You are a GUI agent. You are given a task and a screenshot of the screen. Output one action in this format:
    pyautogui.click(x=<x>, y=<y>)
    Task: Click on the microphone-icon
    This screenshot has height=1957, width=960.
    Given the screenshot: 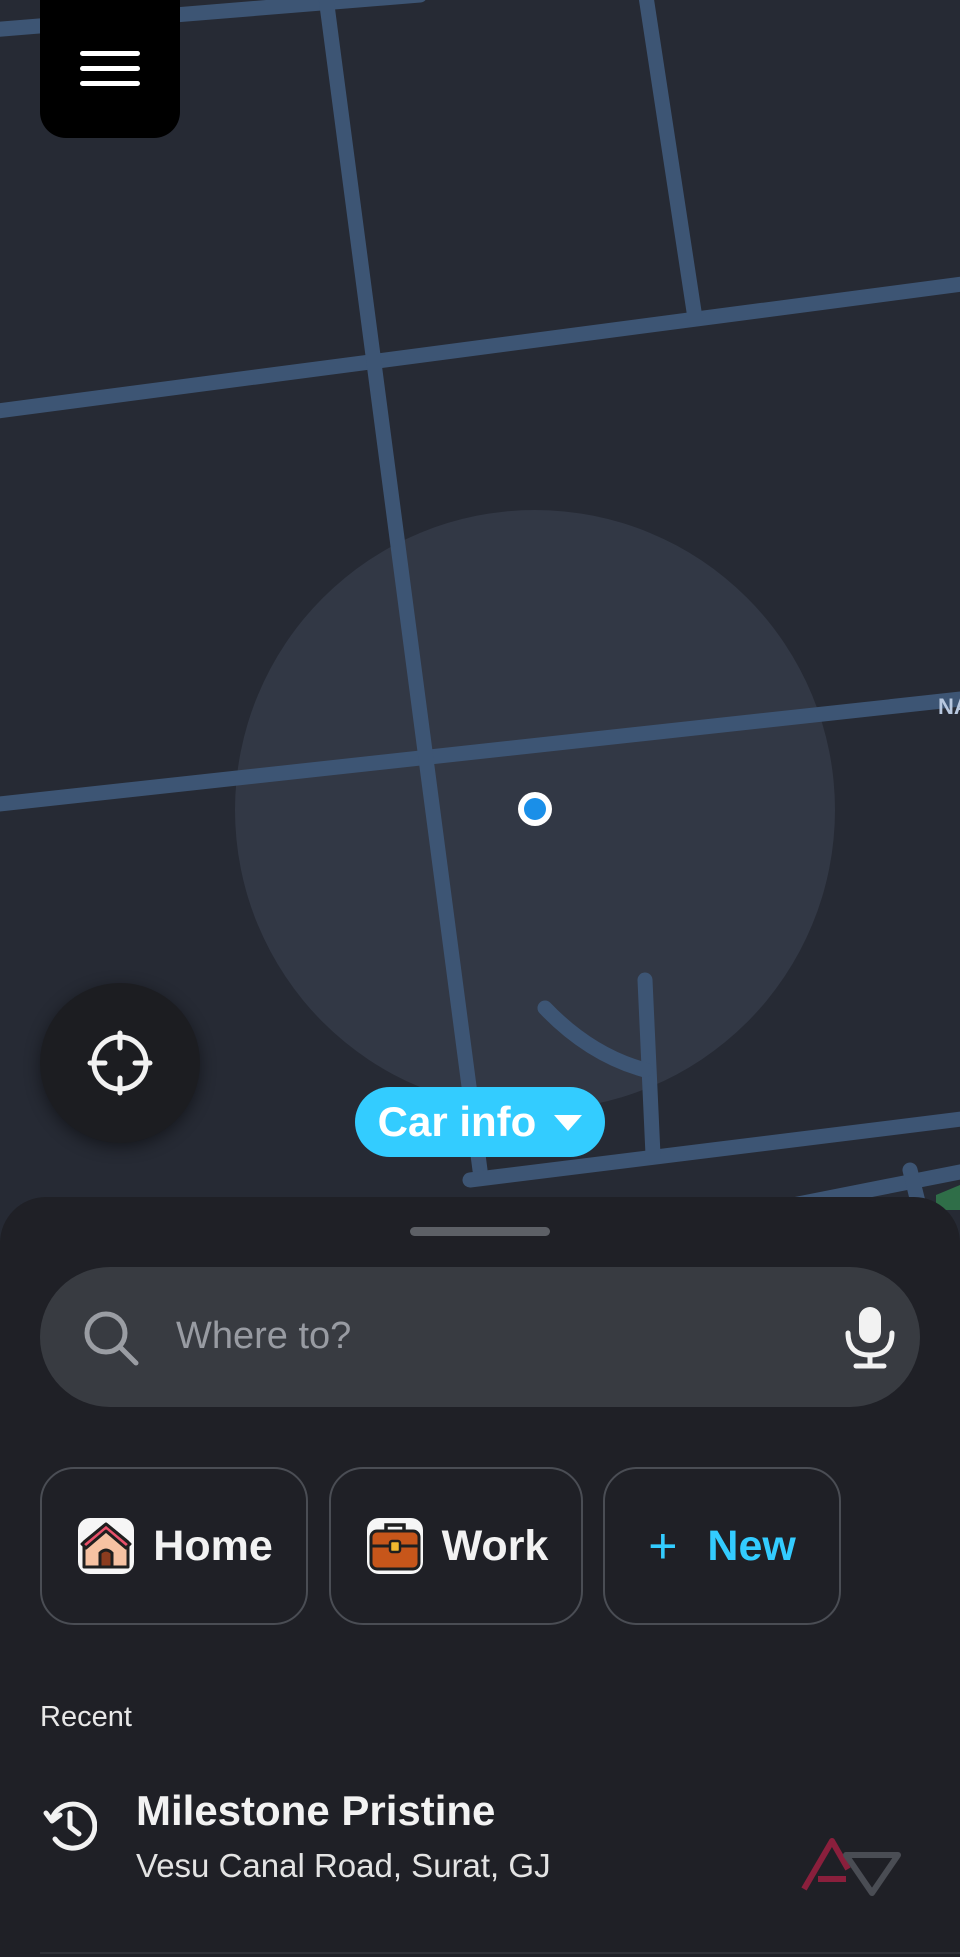 What is the action you would take?
    pyautogui.click(x=870, y=1337)
    